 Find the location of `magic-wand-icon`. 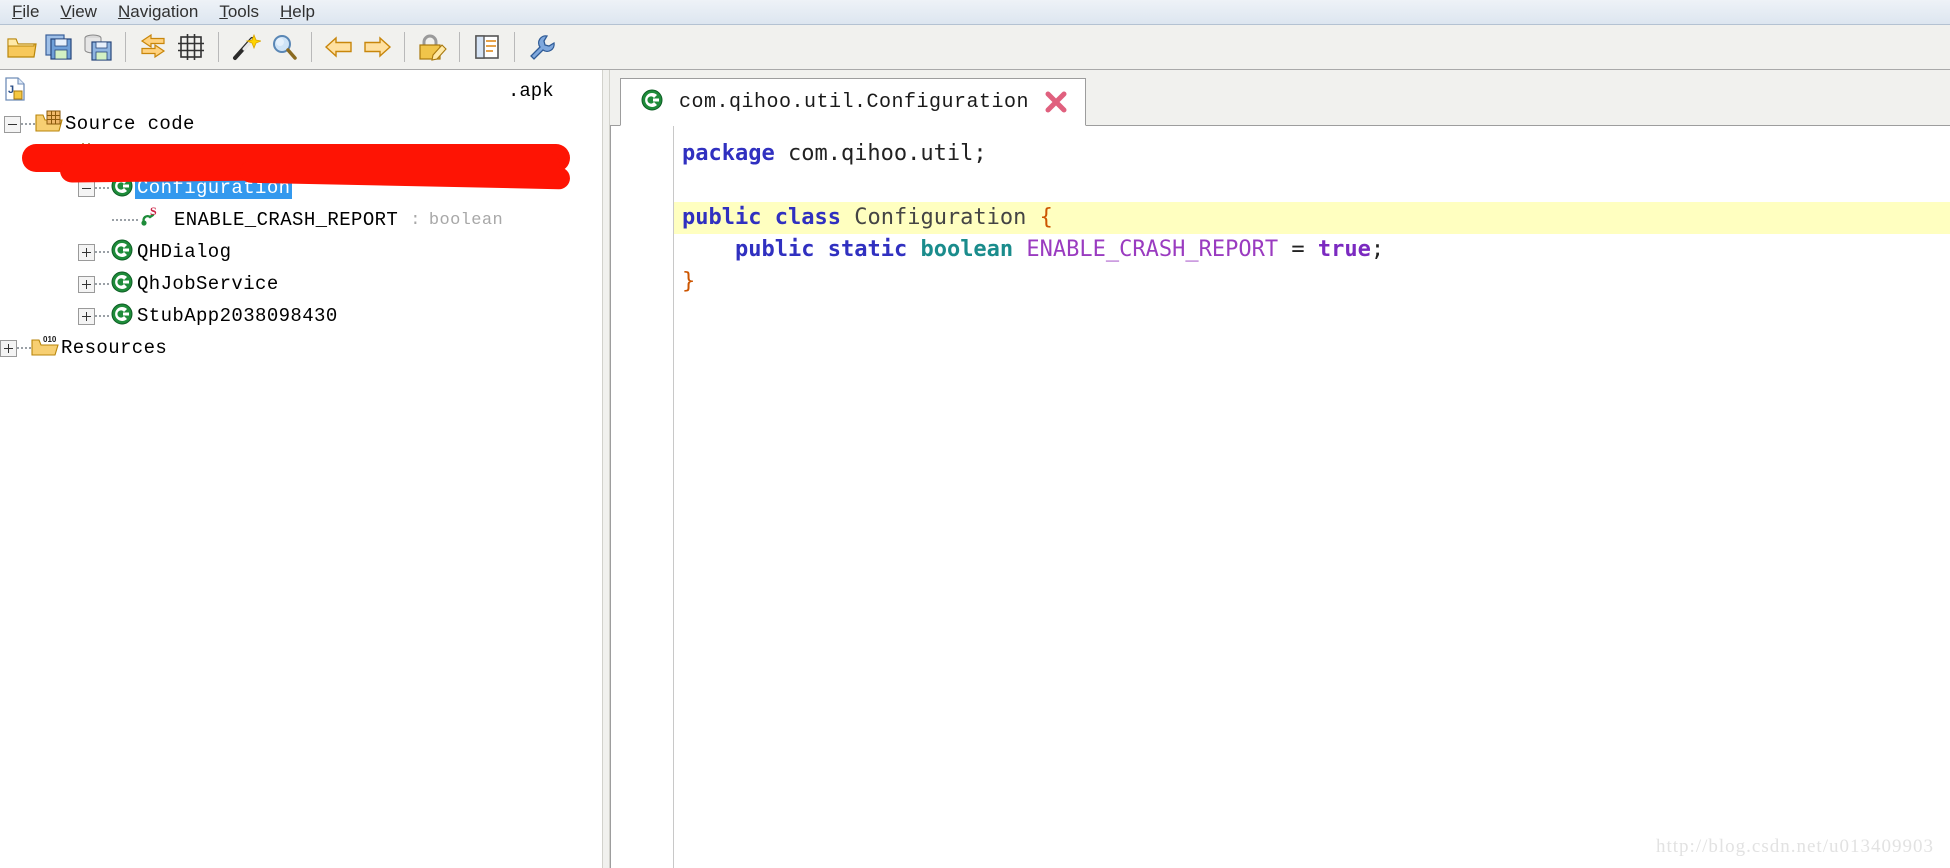

magic-wand-icon is located at coordinates (247, 46).